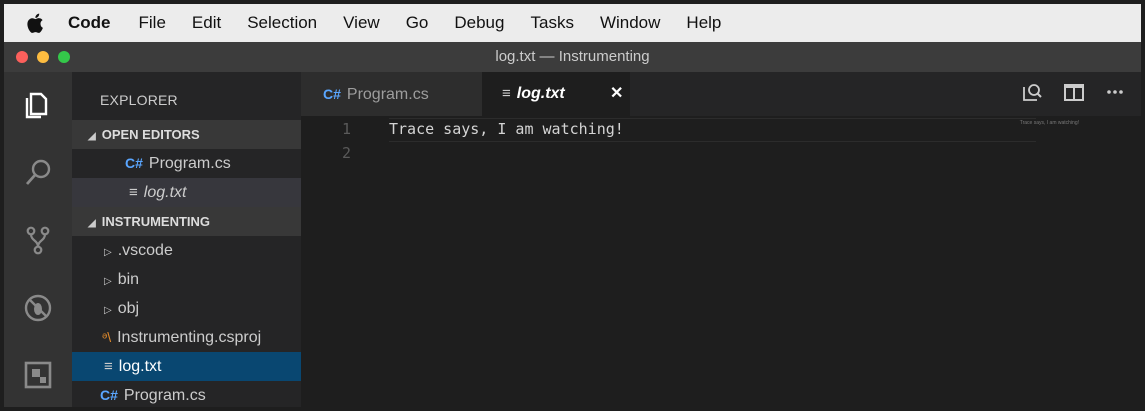 The height and width of the screenshot is (411, 1145). I want to click on menu-help: Help, so click(703, 23).